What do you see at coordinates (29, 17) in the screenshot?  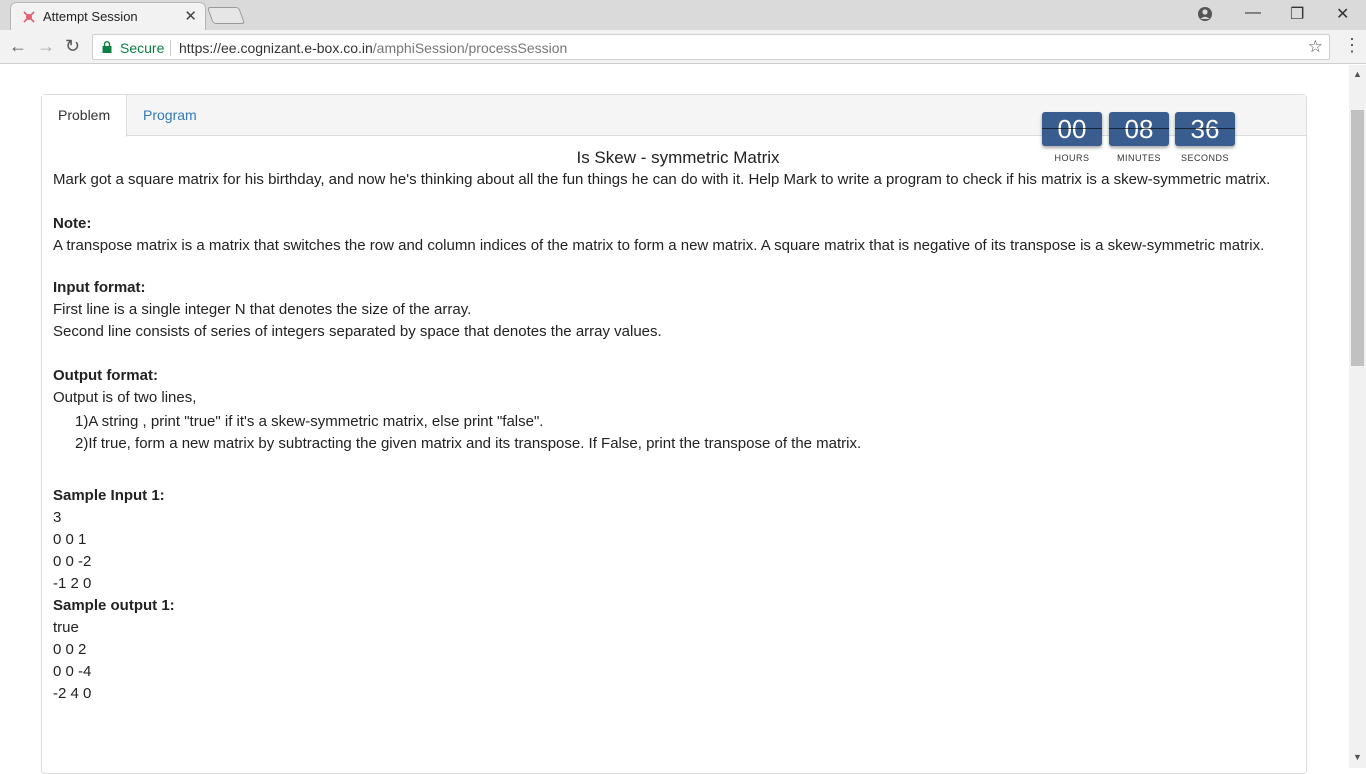 I see `ebox-favicon-icon` at bounding box center [29, 17].